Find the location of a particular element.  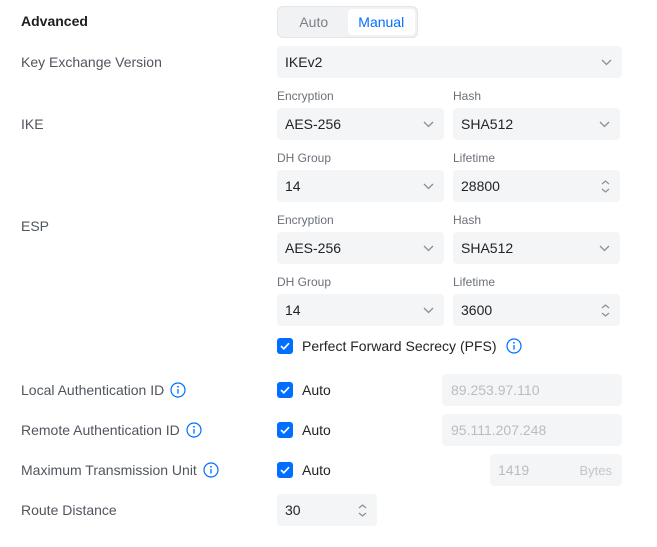

pfs-checkbox is located at coordinates (285, 346).